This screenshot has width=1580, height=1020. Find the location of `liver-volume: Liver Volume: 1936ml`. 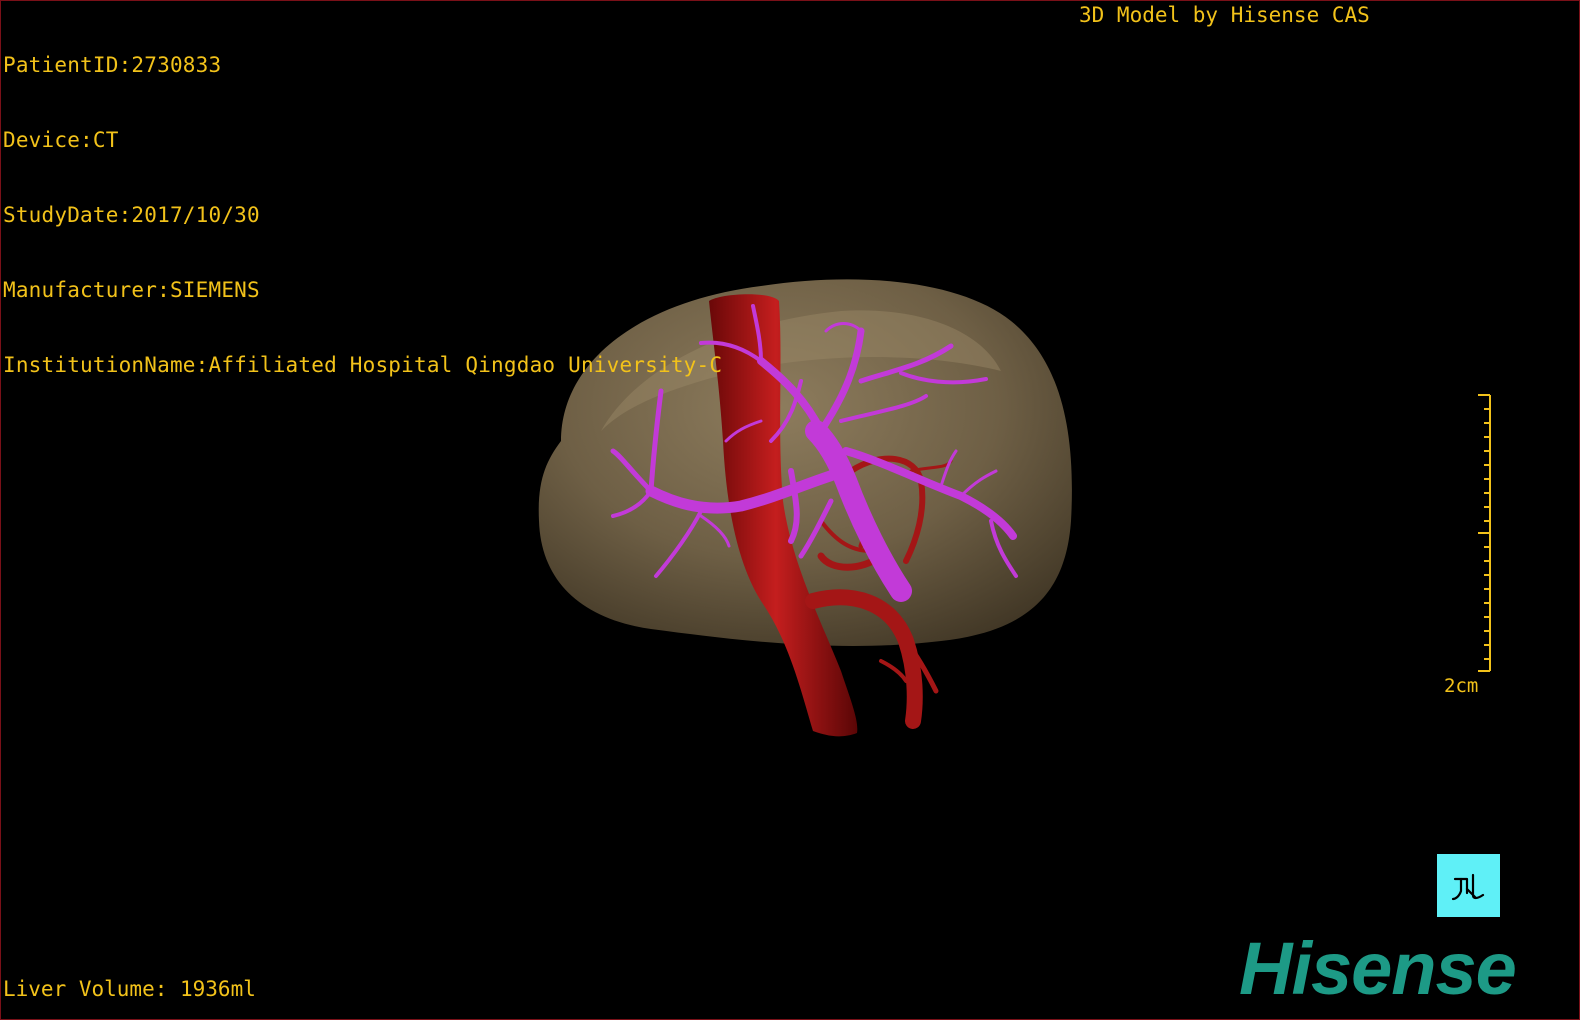

liver-volume: Liver Volume: 1936ml is located at coordinates (129, 989).